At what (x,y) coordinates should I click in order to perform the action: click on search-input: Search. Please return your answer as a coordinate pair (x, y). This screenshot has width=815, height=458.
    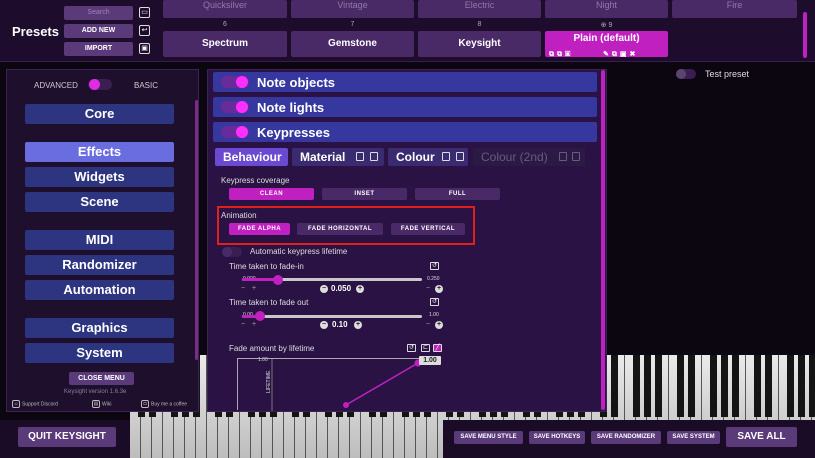
    Looking at the image, I should click on (98, 13).